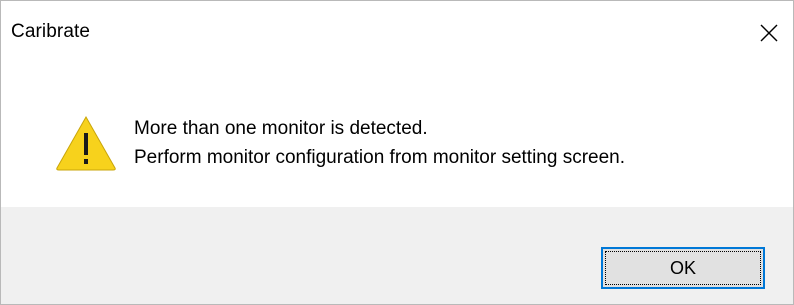 The height and width of the screenshot is (305, 794). Describe the element at coordinates (281, 128) in the screenshot. I see `message-line-1: More than one monitor is detected.` at that location.